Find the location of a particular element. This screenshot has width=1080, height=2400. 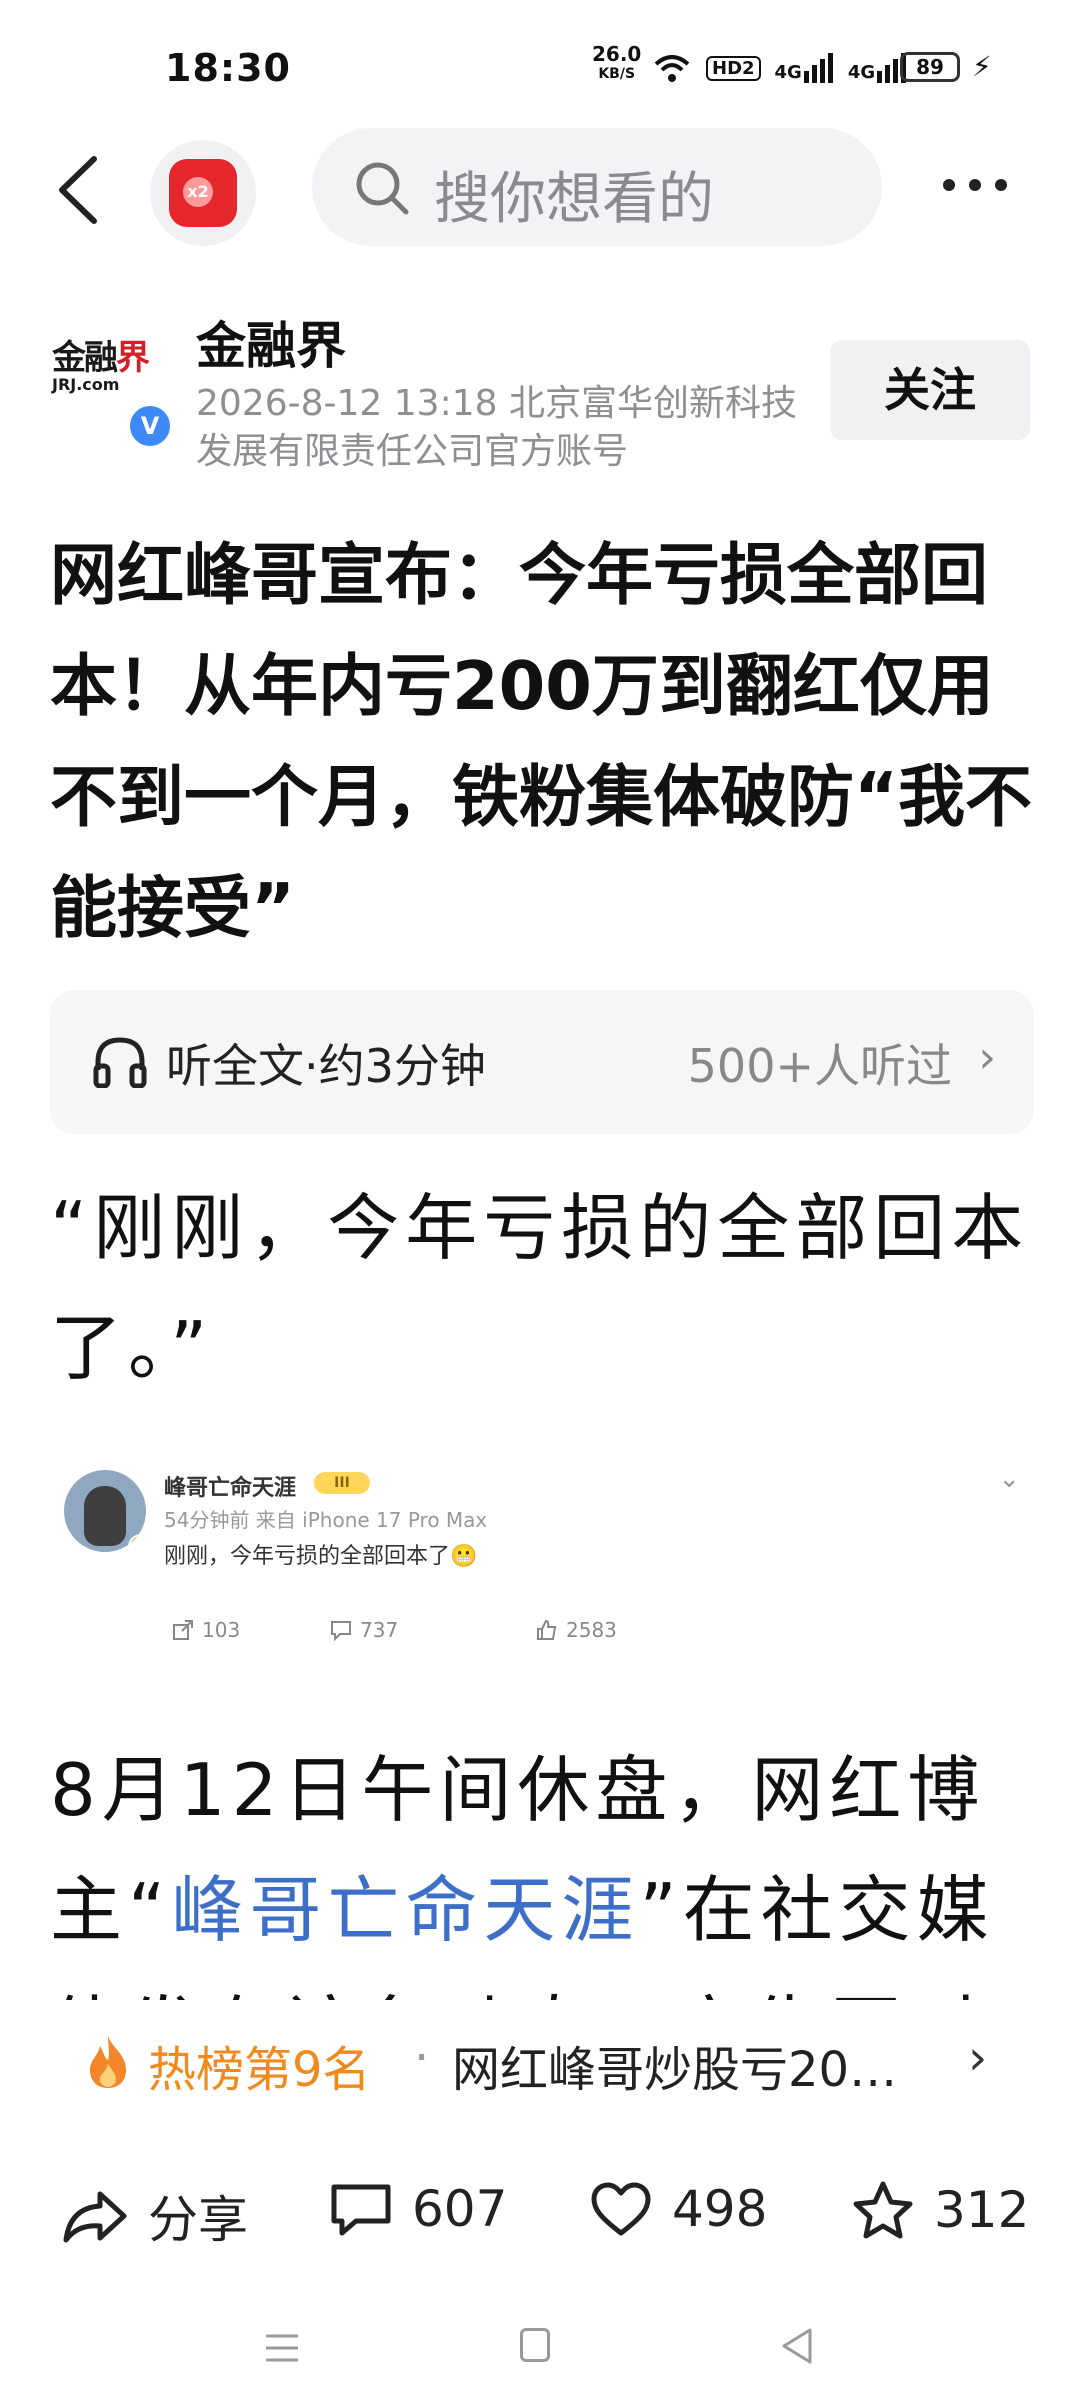

embed-like: 2583 is located at coordinates (576, 1630).